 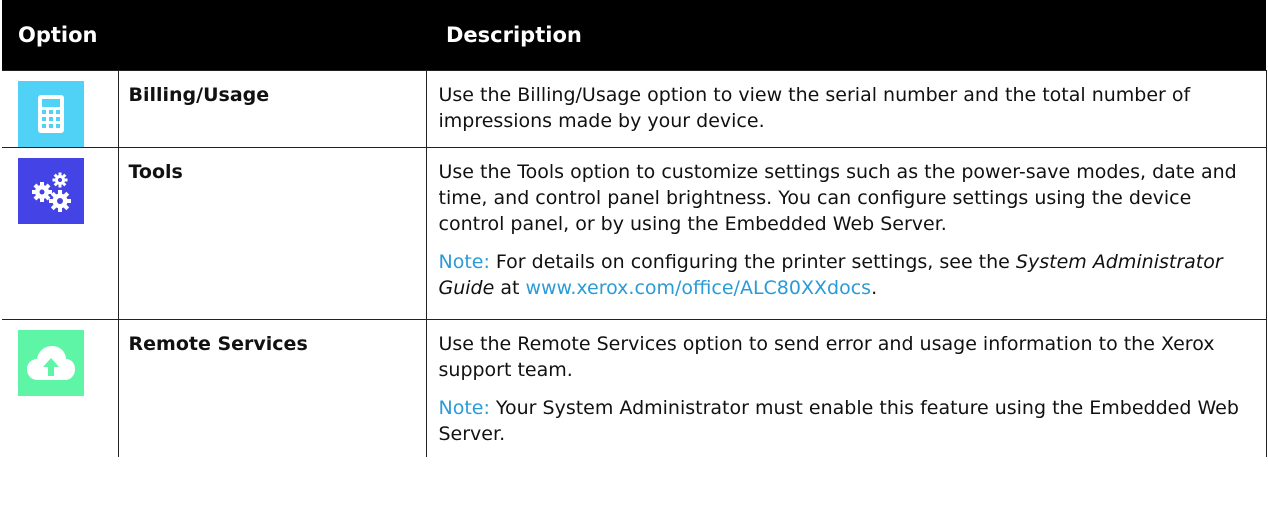 What do you see at coordinates (51, 191) in the screenshot?
I see `gears-icon` at bounding box center [51, 191].